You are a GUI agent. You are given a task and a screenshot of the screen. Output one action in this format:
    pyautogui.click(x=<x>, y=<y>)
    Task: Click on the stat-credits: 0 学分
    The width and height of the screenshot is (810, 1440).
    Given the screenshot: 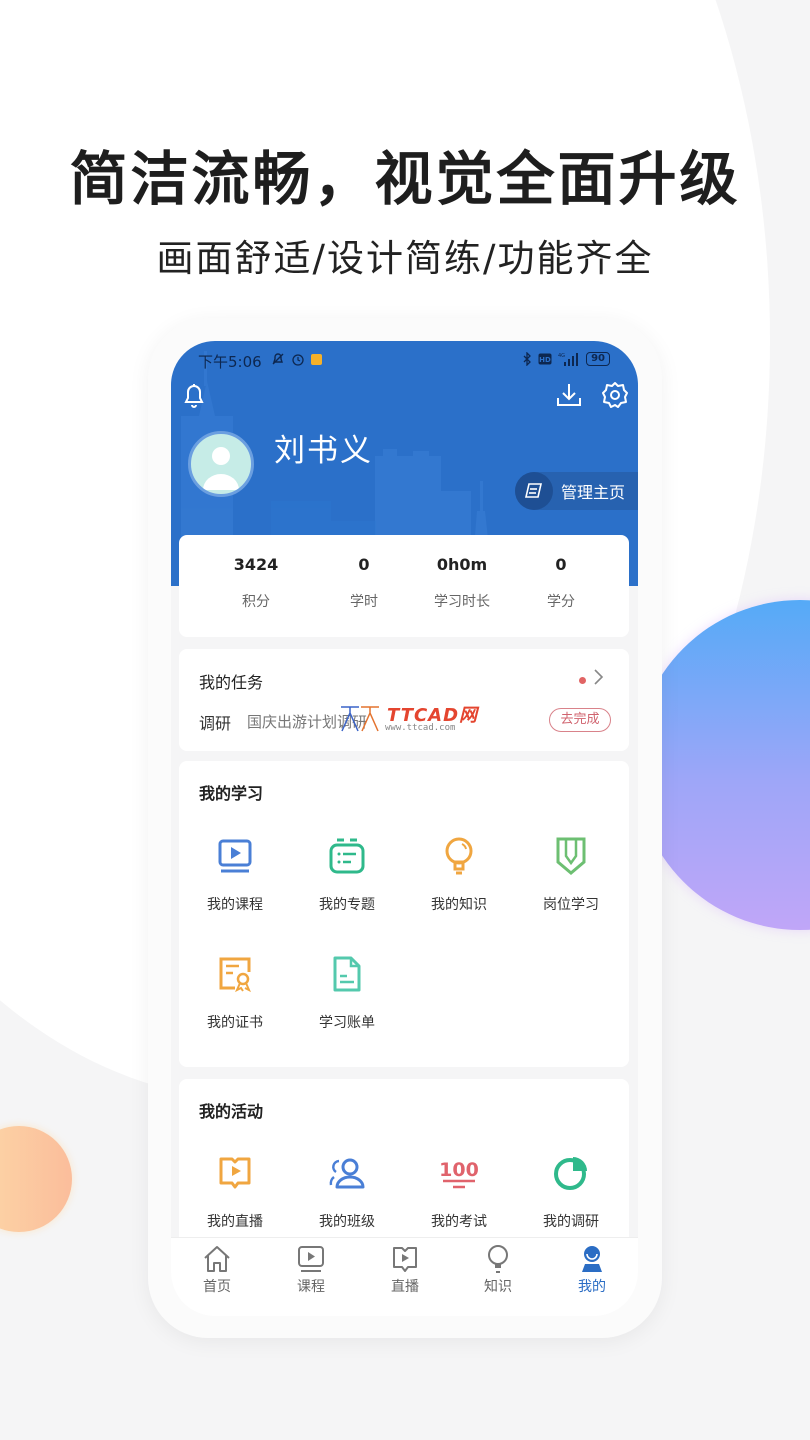 What is the action you would take?
    pyautogui.click(x=561, y=583)
    